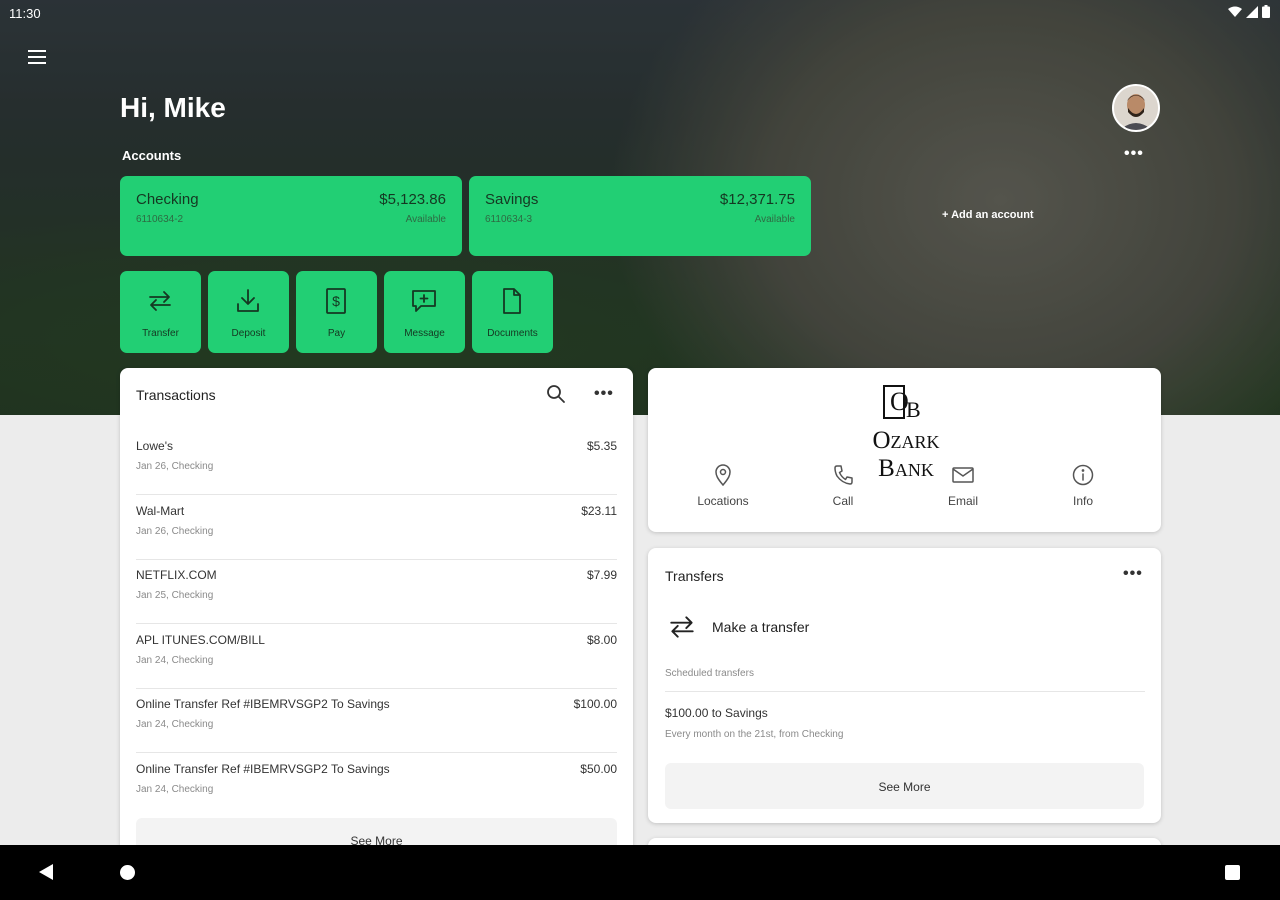 This screenshot has width=1280, height=900. What do you see at coordinates (723, 501) in the screenshot?
I see `bank-action-label: Locations` at bounding box center [723, 501].